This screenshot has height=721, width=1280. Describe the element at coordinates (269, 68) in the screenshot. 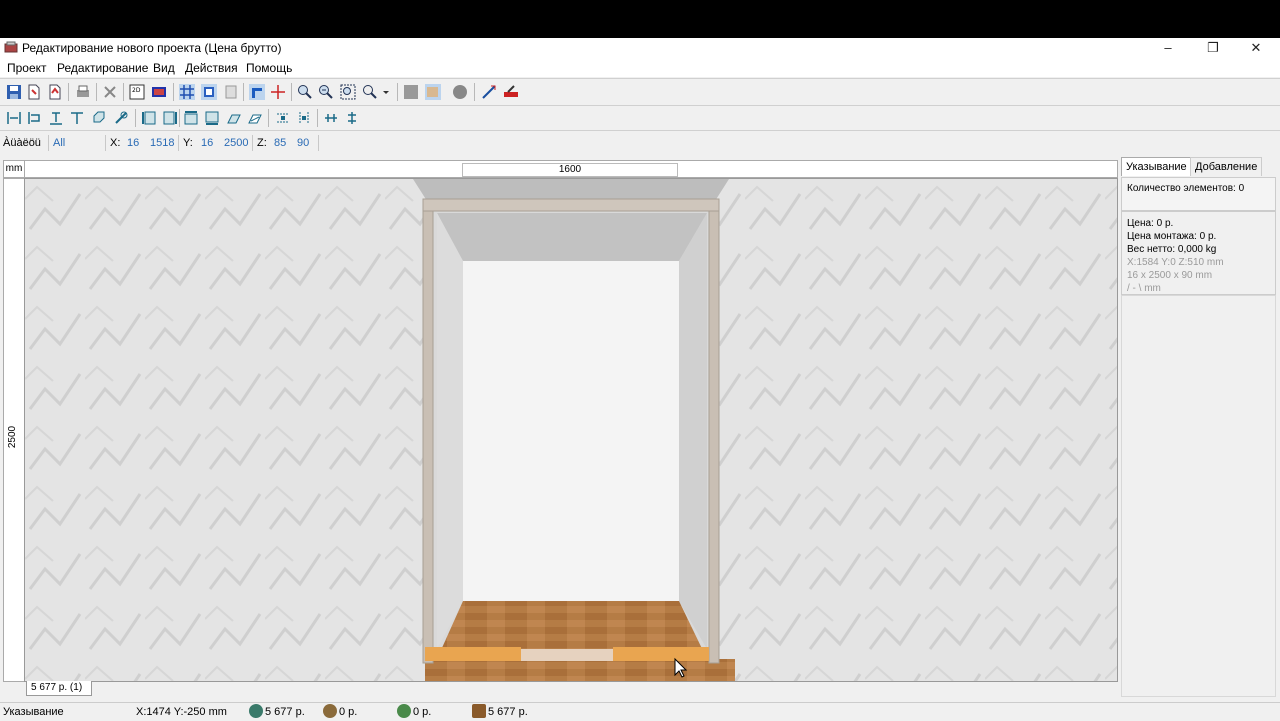

I see `menu-help: Помощь` at that location.